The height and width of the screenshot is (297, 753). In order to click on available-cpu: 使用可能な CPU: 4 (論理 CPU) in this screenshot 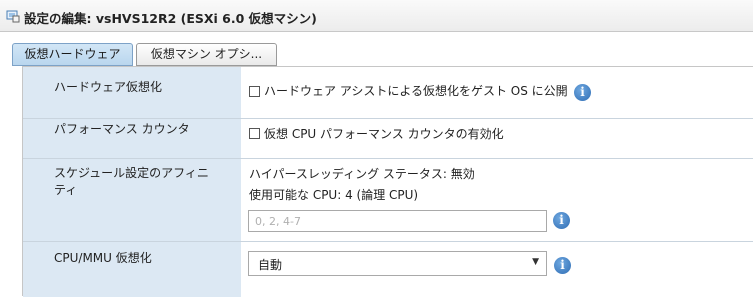, I will do `click(334, 195)`.